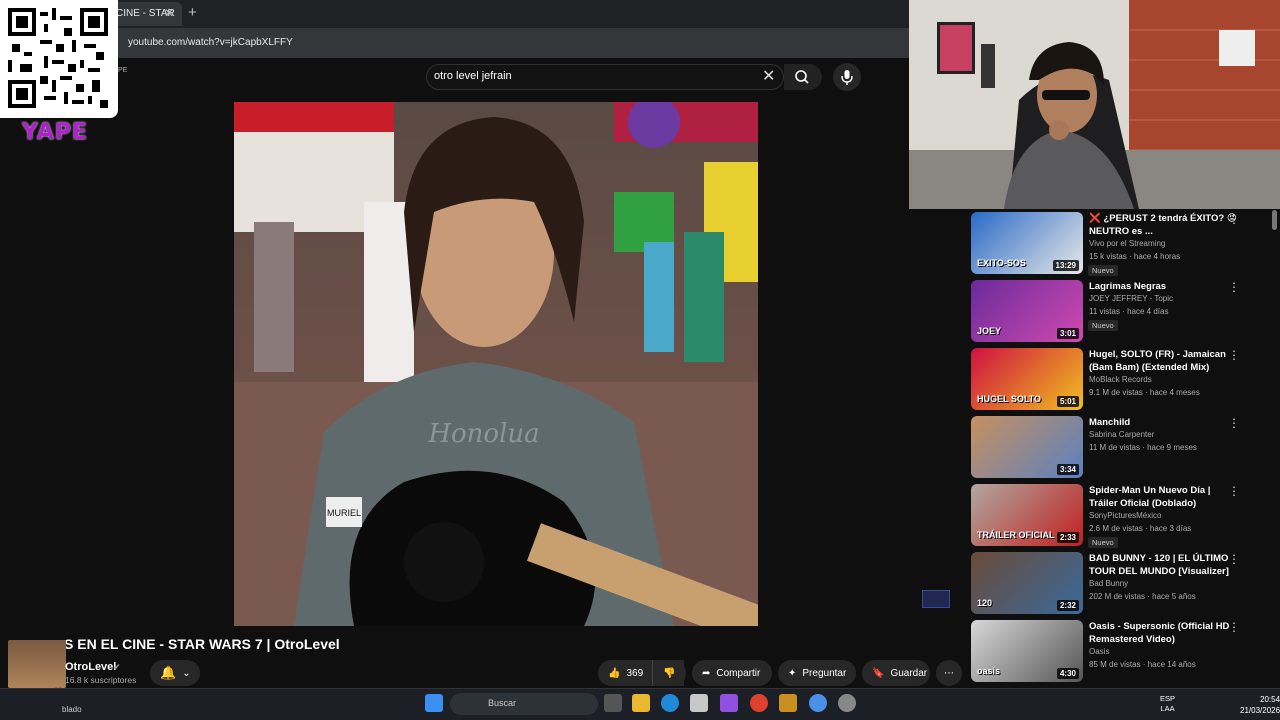  Describe the element at coordinates (123, 70) in the screenshot. I see `yape-small-label: PE` at that location.